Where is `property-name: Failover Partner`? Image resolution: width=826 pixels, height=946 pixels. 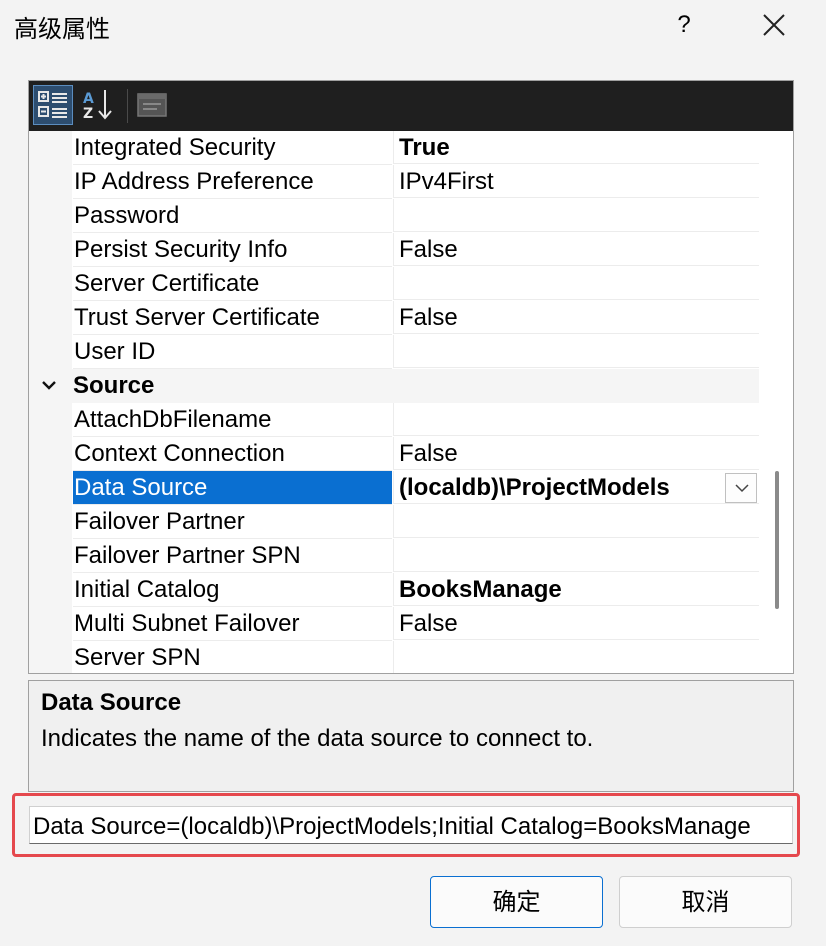
property-name: Failover Partner is located at coordinates (232, 522).